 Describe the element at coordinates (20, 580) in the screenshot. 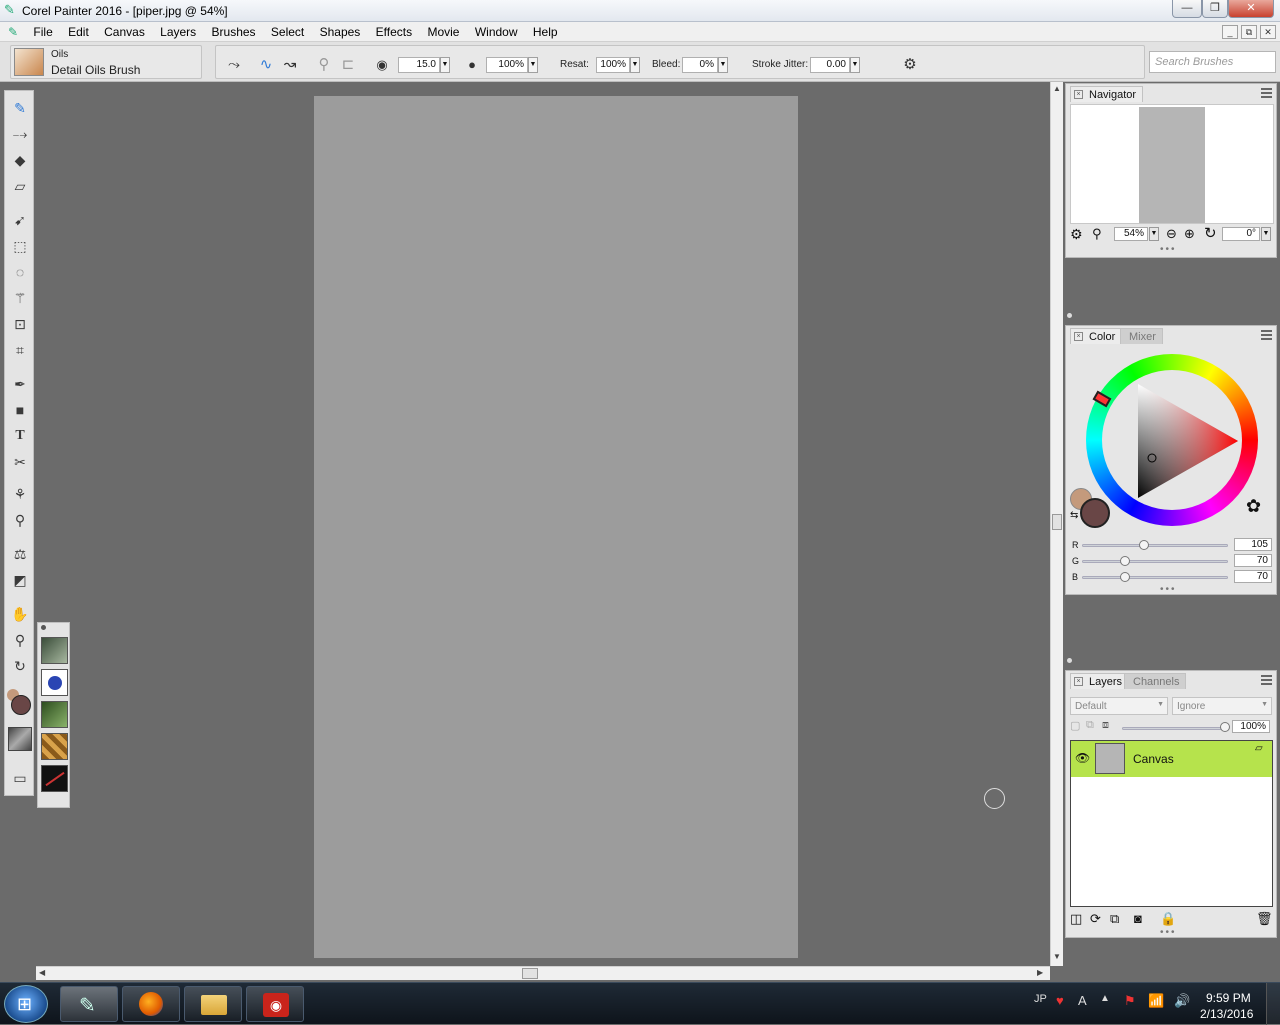

I see `perspective-guides-tool-icon: ◩` at that location.